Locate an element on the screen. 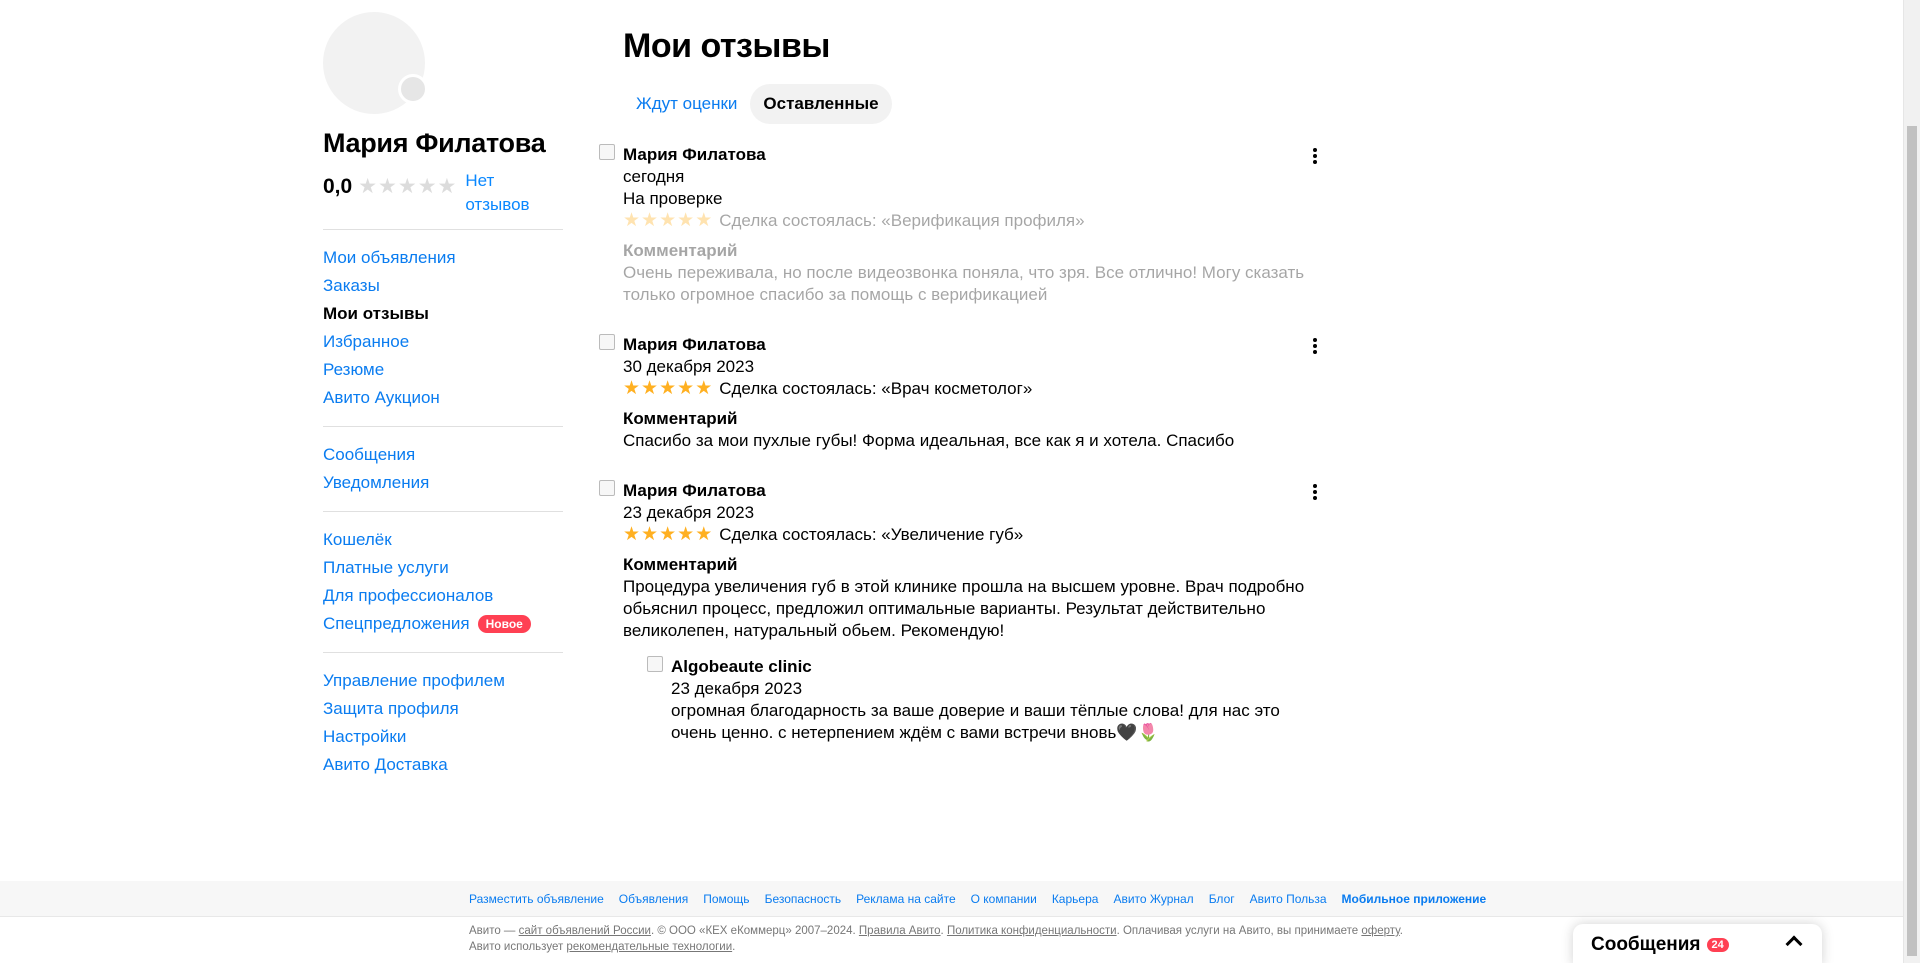  footer-link: Блог is located at coordinates (1222, 899).